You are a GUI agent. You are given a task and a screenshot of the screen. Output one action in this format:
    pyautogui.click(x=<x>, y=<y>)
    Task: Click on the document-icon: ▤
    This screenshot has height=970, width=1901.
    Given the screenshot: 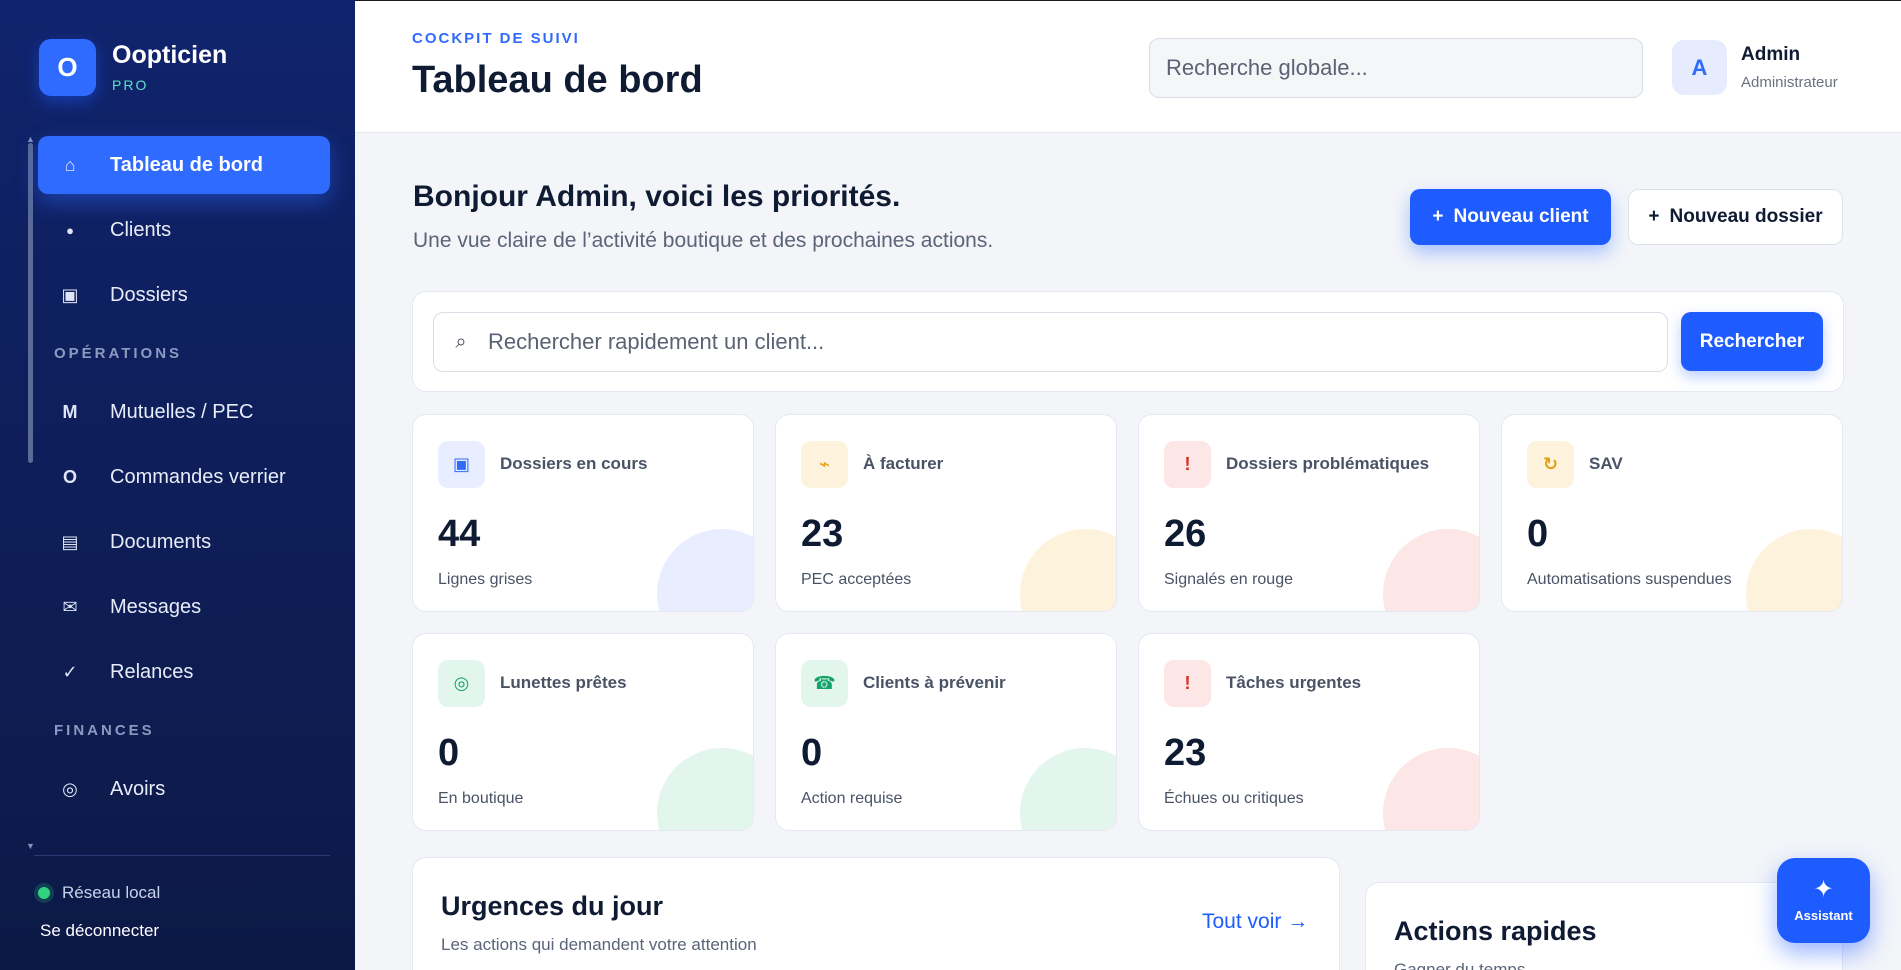 What is the action you would take?
    pyautogui.click(x=70, y=541)
    